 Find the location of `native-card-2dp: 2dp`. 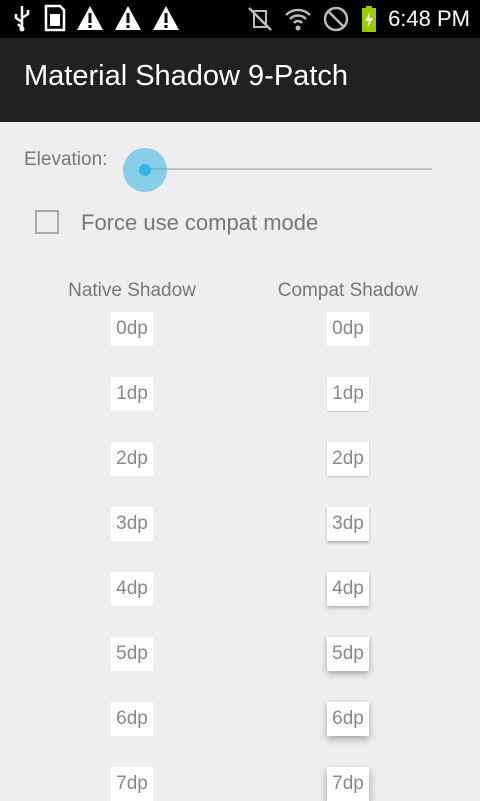

native-card-2dp: 2dp is located at coordinates (132, 459).